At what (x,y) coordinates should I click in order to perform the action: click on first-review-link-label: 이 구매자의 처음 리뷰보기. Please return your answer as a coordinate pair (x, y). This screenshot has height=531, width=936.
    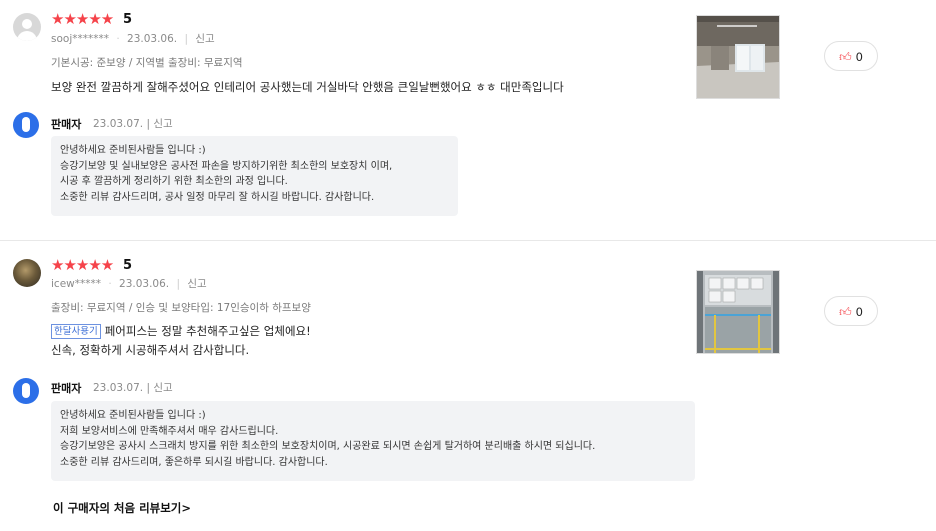
    Looking at the image, I should click on (117, 508).